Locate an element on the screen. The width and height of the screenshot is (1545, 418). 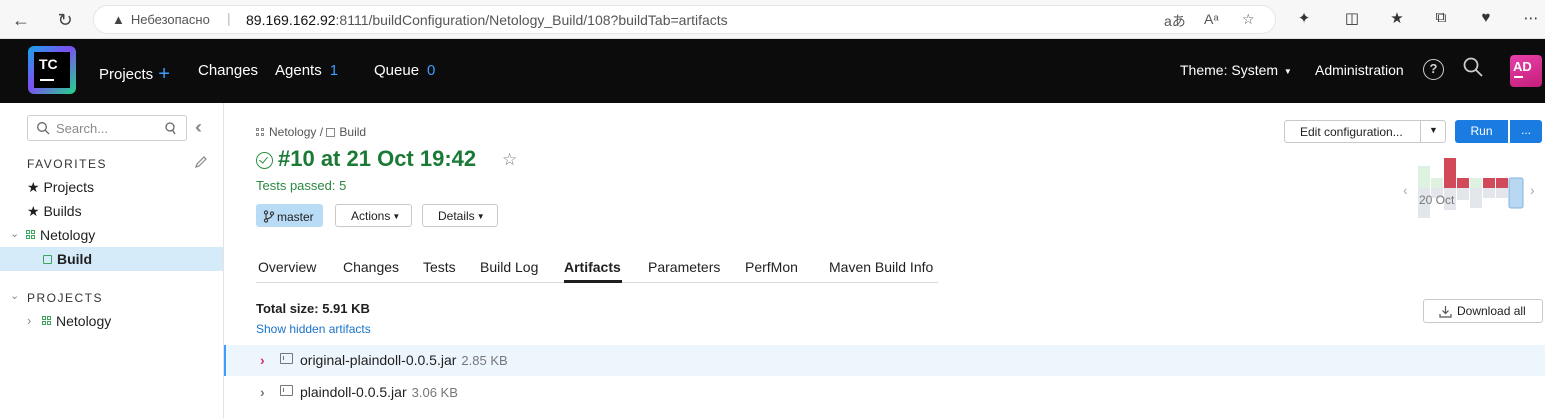
build-config-icon is located at coordinates (47, 259).